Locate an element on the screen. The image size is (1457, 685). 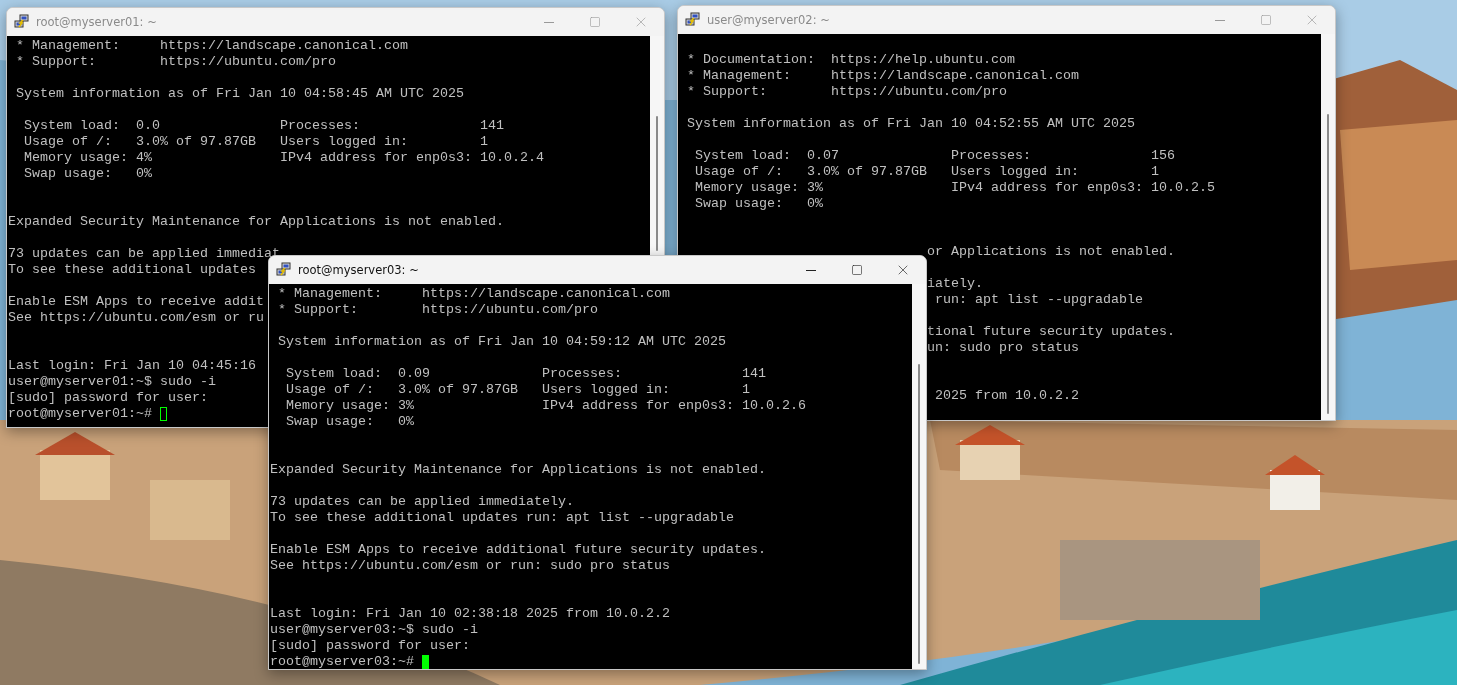
terminal-line: tional future security updates. is located at coordinates (1050, 332).